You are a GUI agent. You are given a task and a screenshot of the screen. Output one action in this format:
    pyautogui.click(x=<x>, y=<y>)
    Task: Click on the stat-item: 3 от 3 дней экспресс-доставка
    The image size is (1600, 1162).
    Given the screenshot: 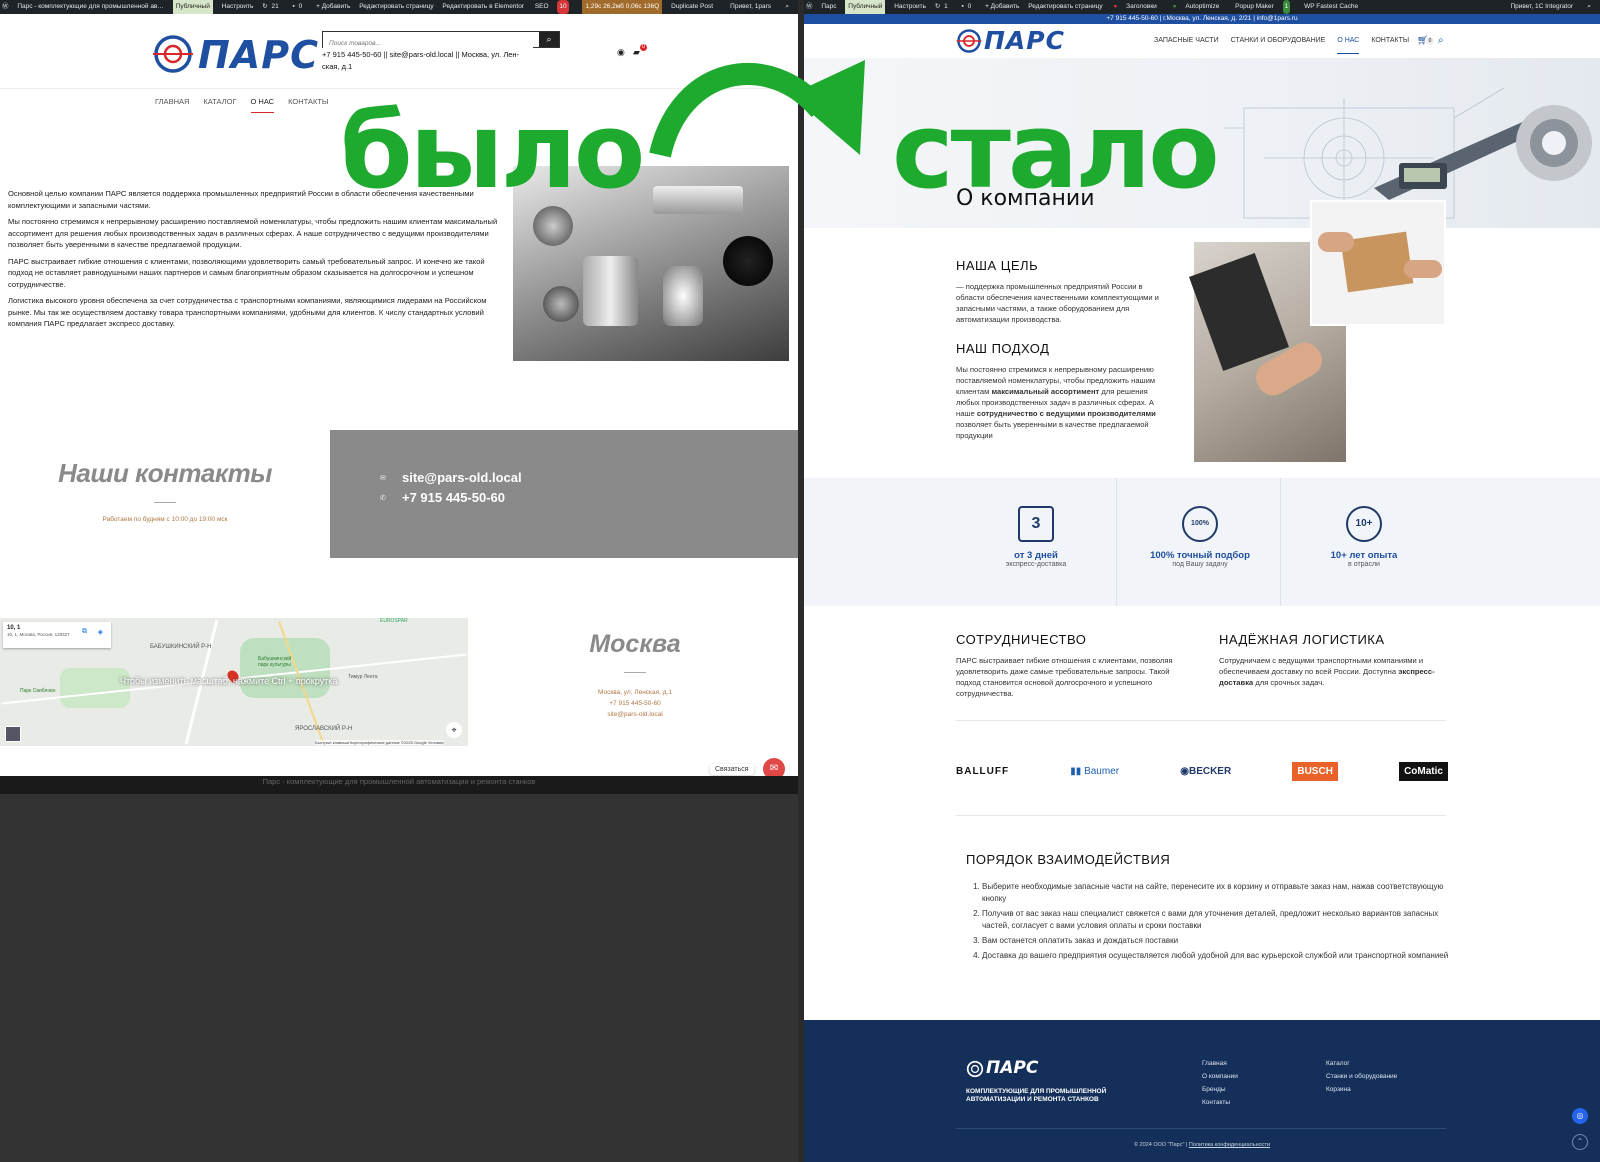 What is the action you would take?
    pyautogui.click(x=1036, y=537)
    